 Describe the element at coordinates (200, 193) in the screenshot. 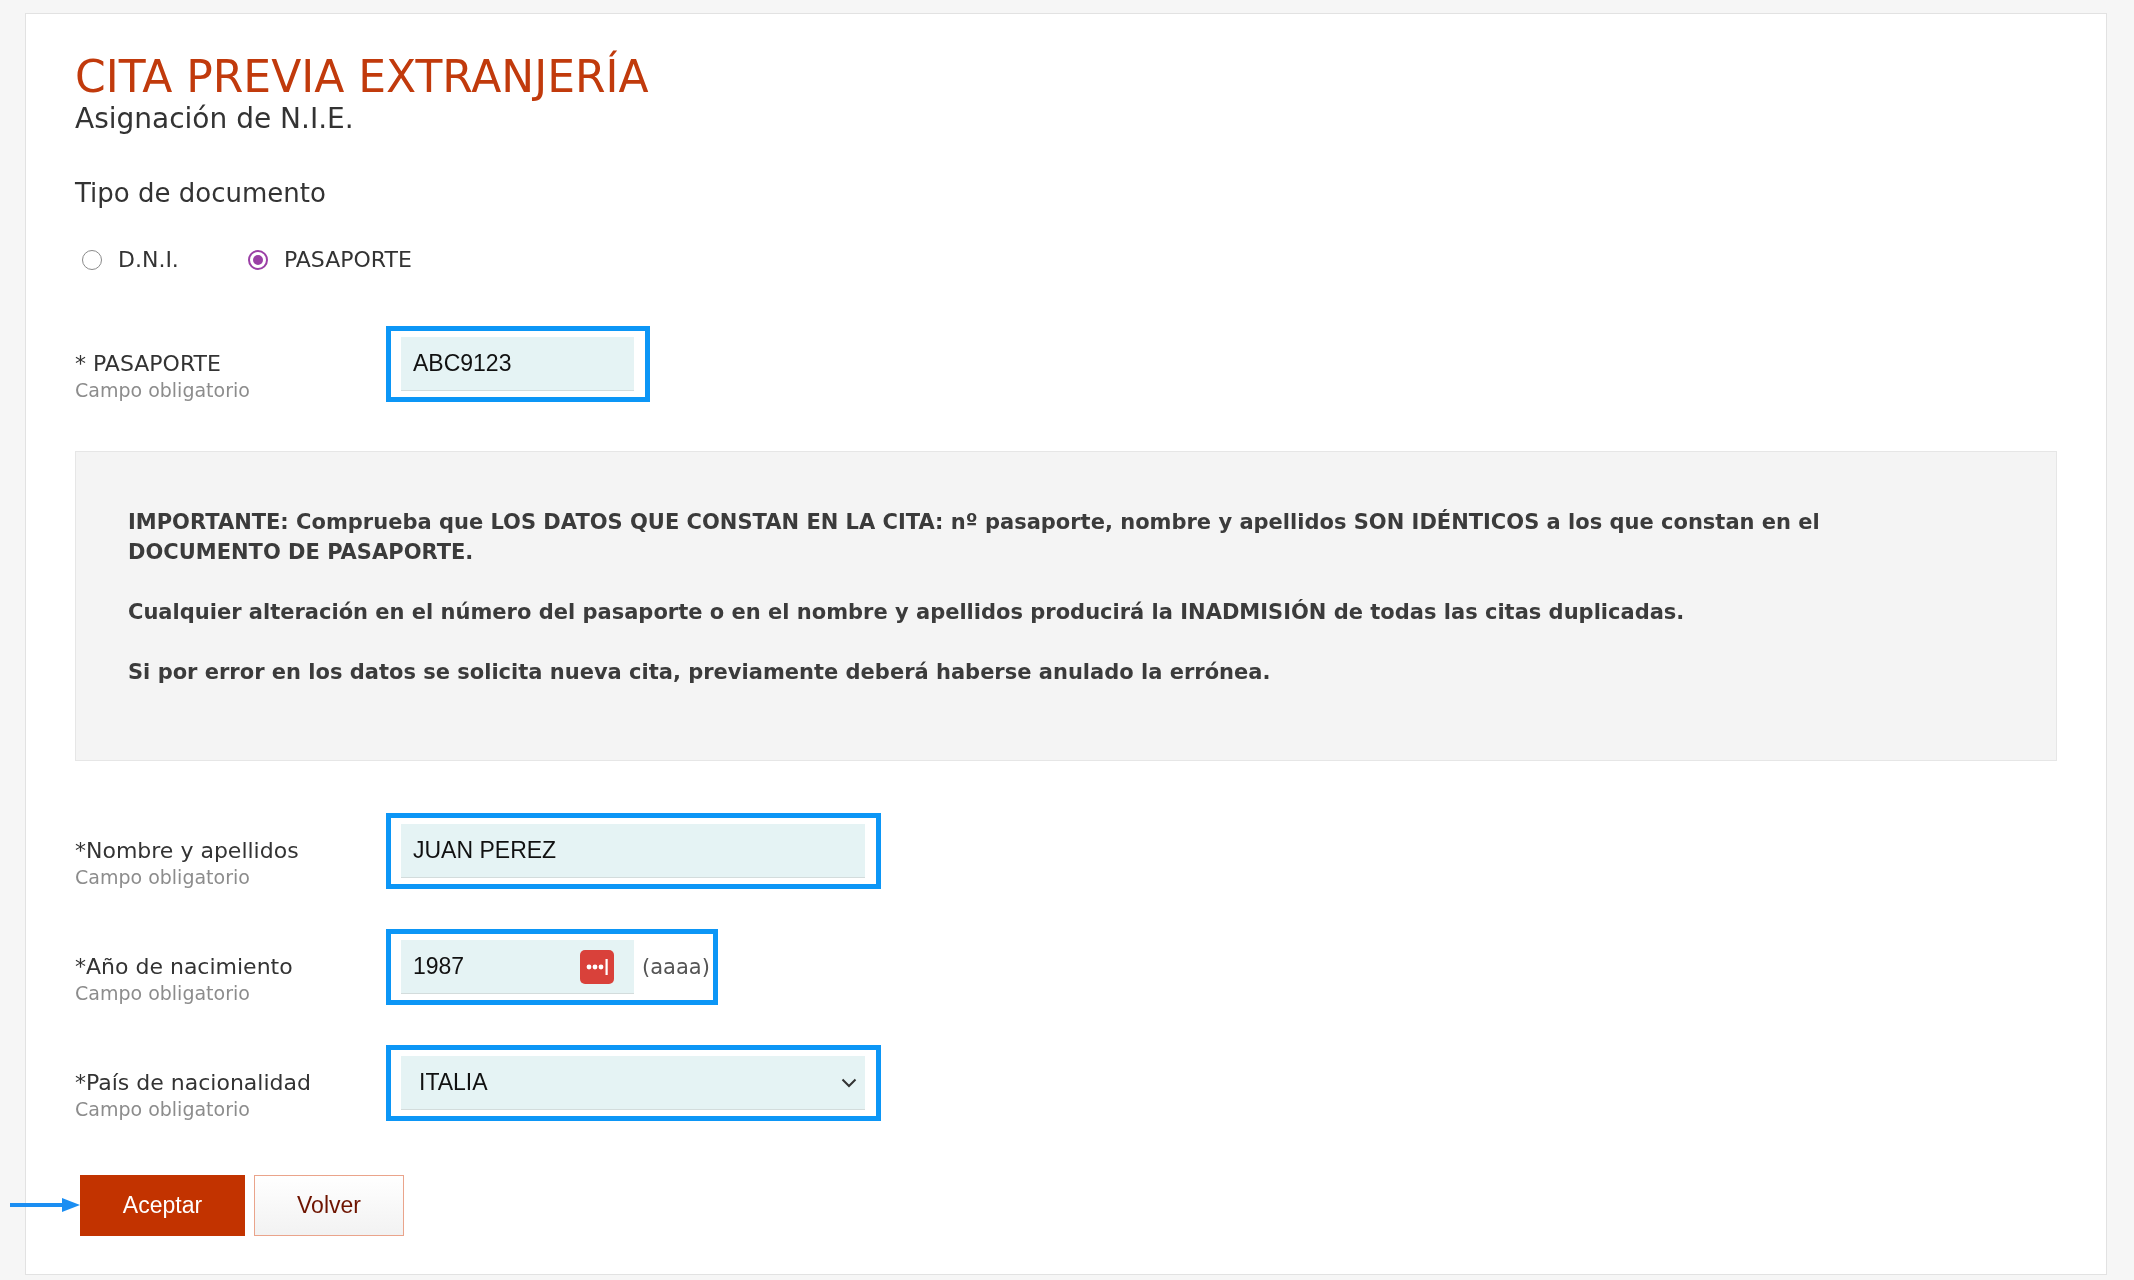

I see `section-heading: Tipo de documento` at that location.